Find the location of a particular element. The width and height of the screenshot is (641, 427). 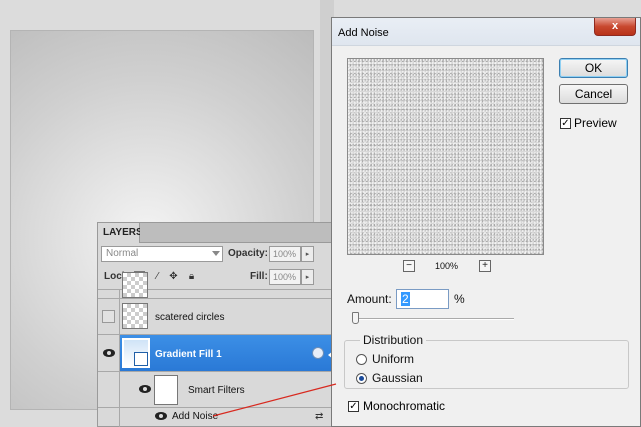

layer-name: Smart Filters is located at coordinates (216, 390).